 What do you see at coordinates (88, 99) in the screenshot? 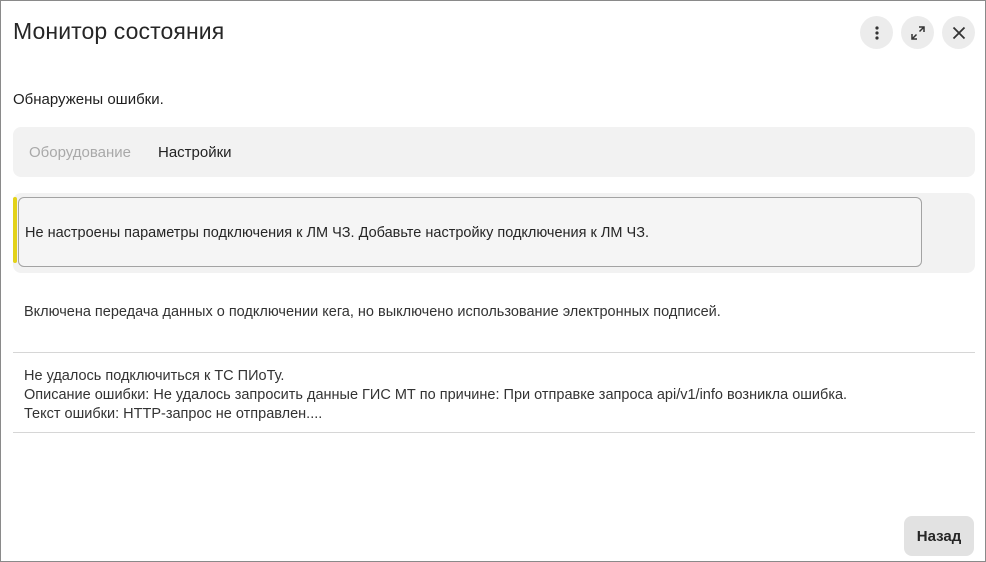
I see `errors-summary: Обнаружены ошибки.` at bounding box center [88, 99].